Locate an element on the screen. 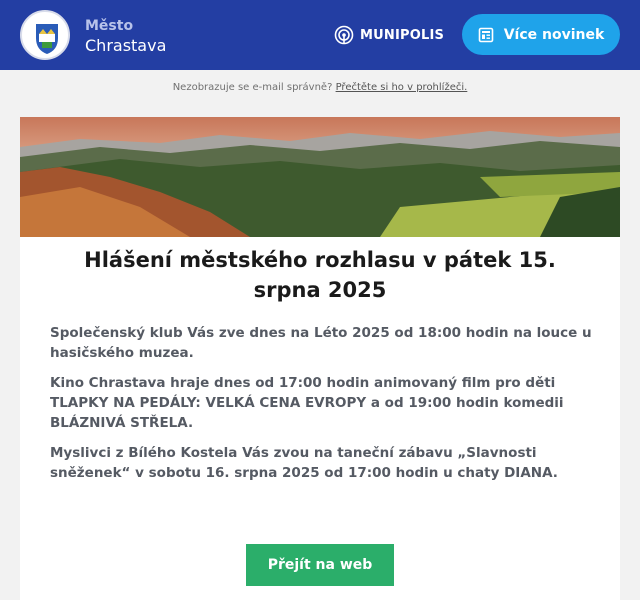 The width and height of the screenshot is (640, 600). town-prefix: Město is located at coordinates (109, 26).